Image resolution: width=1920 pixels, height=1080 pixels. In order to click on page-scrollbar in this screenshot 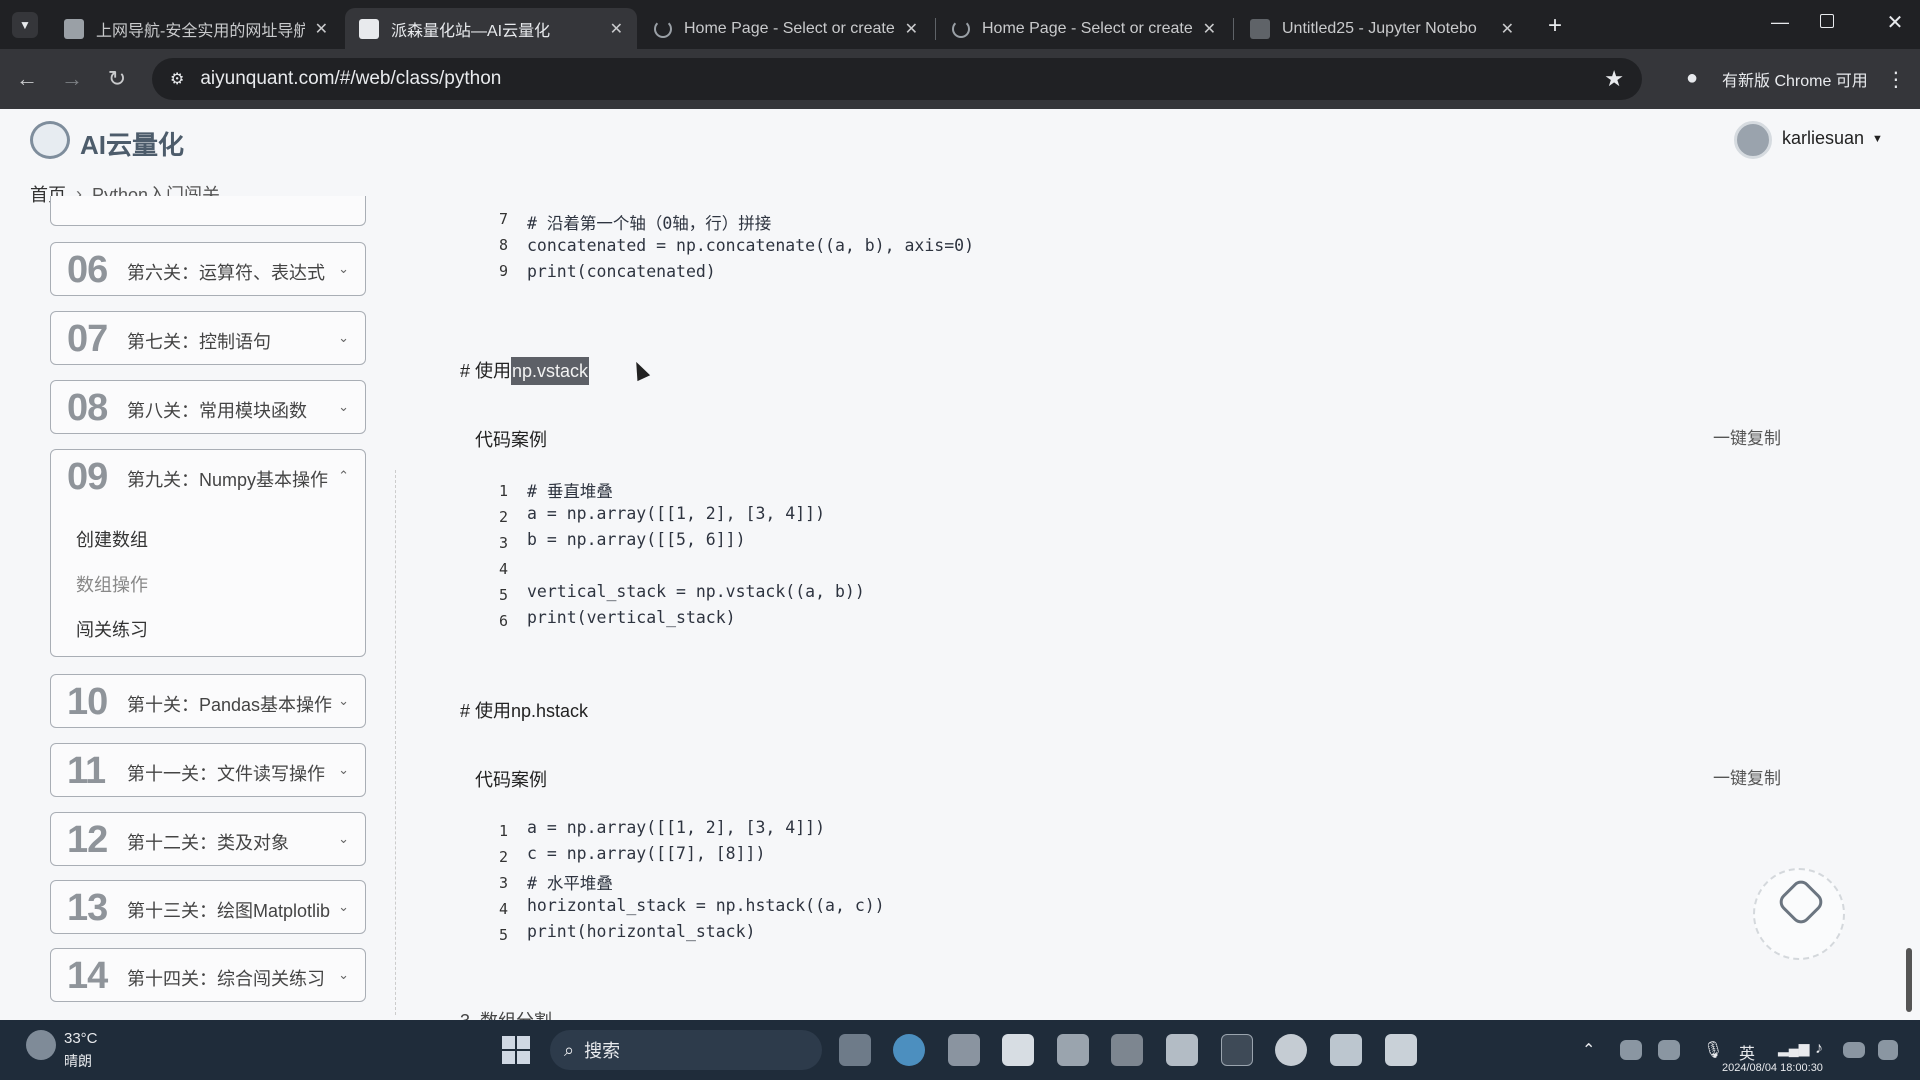, I will do `click(1909, 980)`.